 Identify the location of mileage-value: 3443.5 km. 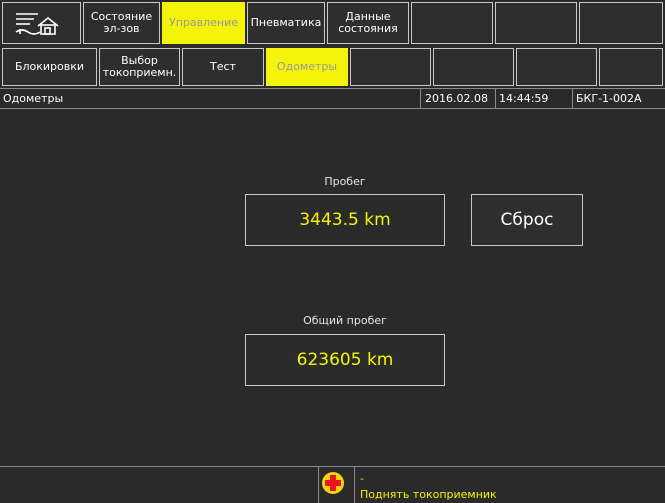
(345, 220).